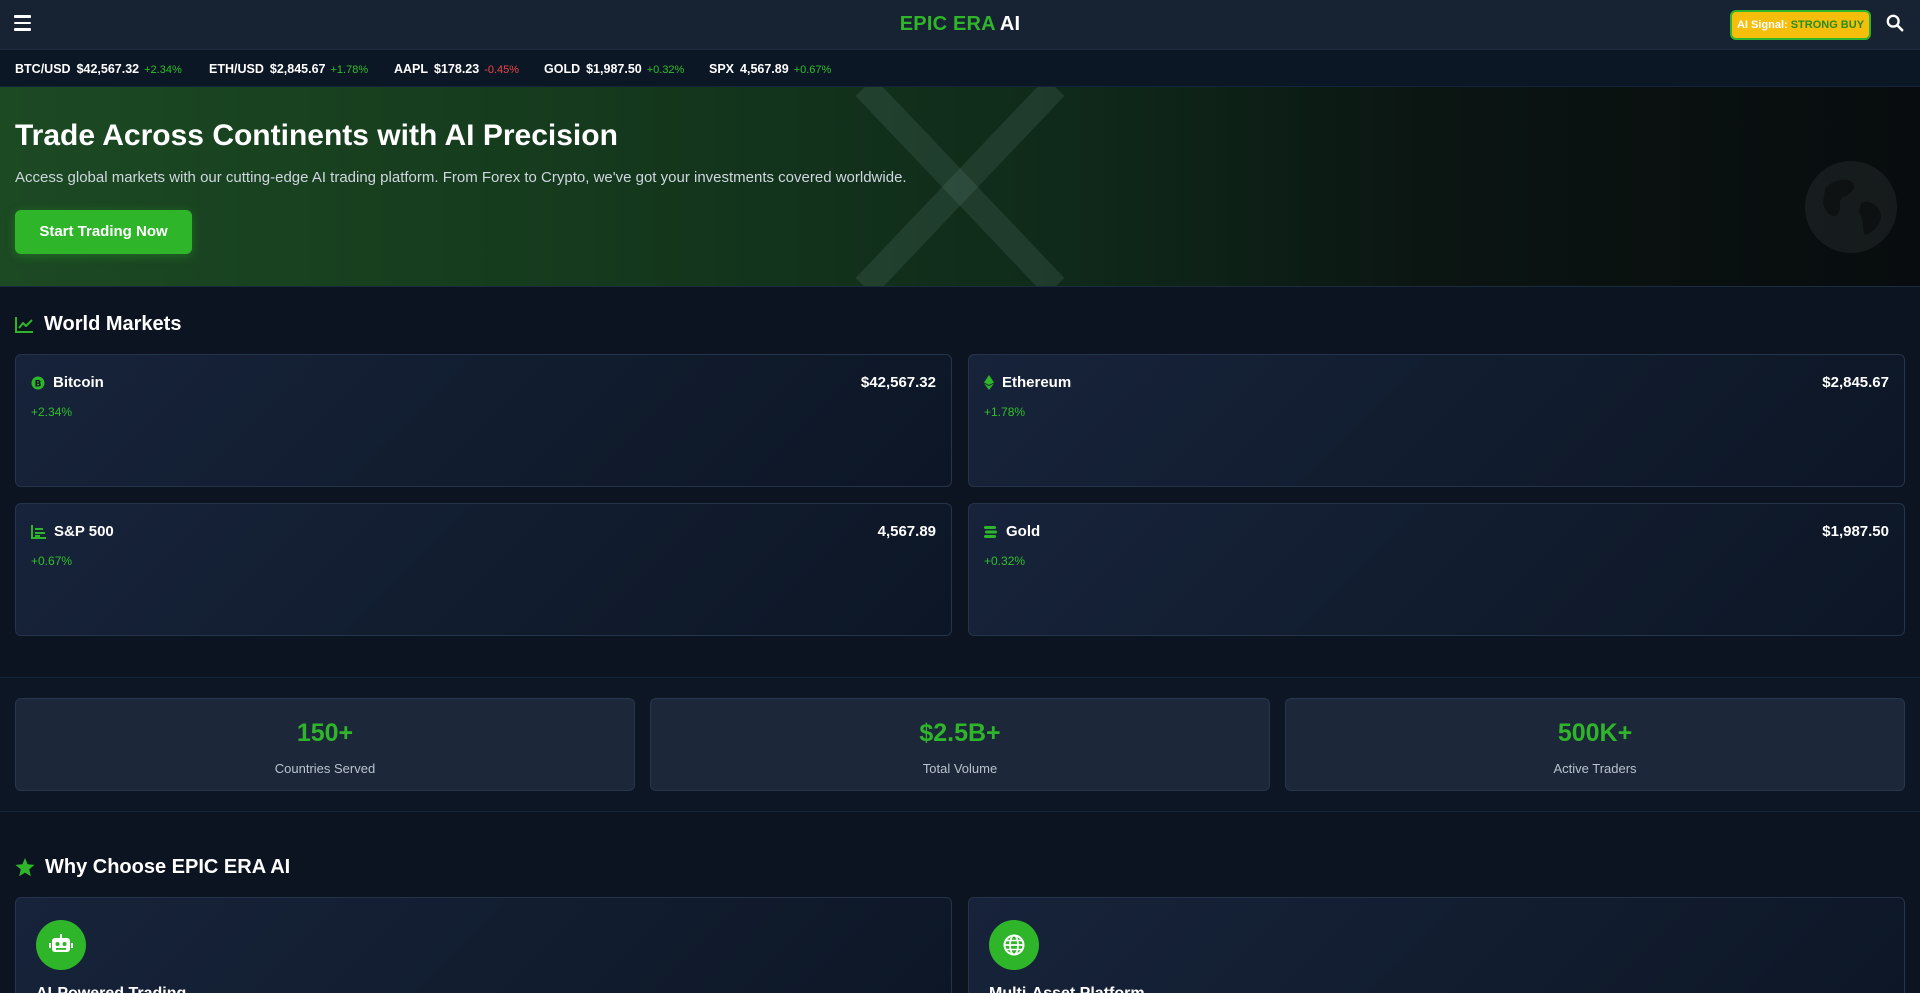 The image size is (1920, 993). What do you see at coordinates (1855, 382) in the screenshot?
I see `market-price: $2,845.67` at bounding box center [1855, 382].